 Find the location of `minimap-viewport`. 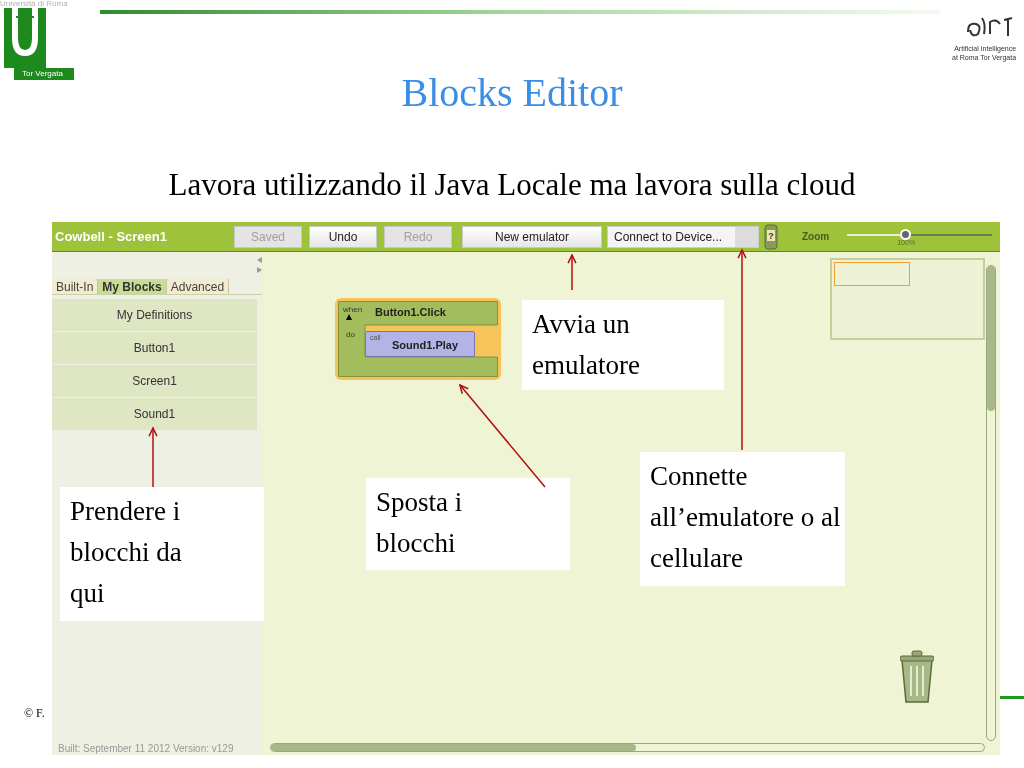

minimap-viewport is located at coordinates (872, 274).